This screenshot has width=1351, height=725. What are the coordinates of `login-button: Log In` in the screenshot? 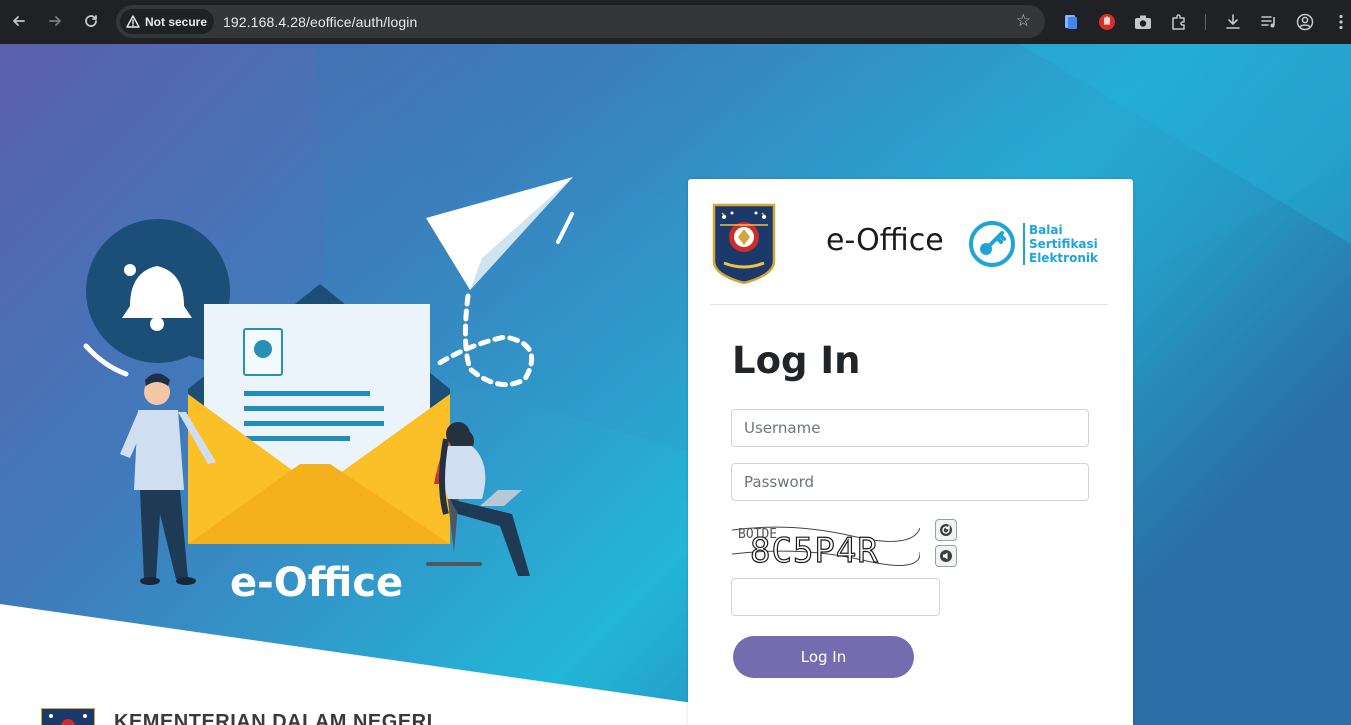 It's located at (823, 657).